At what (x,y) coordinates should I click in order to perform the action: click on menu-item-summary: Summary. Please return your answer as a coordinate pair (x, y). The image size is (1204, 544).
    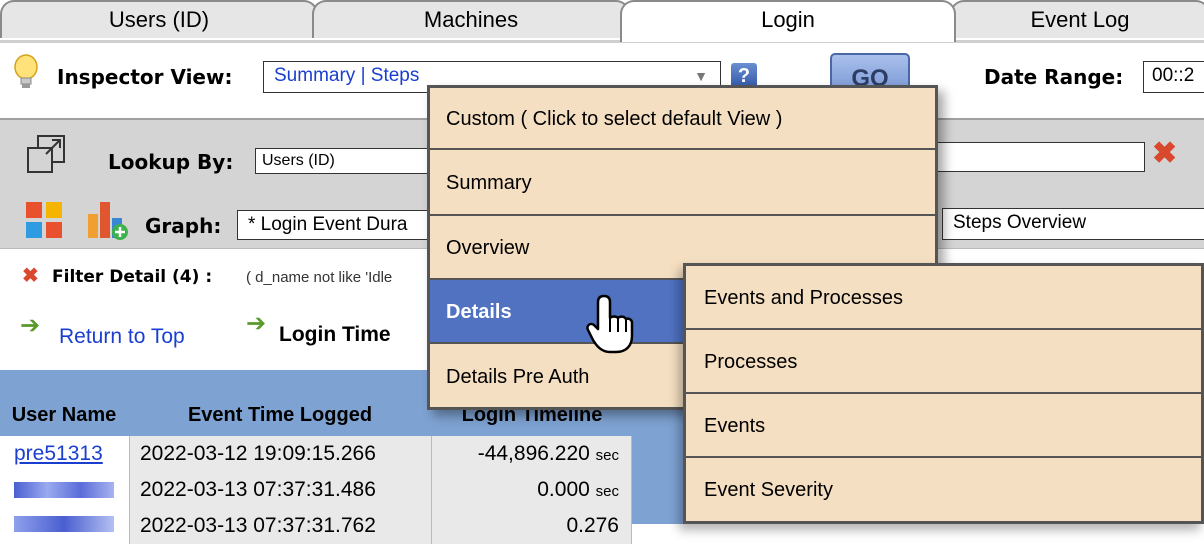
    Looking at the image, I should click on (682, 183).